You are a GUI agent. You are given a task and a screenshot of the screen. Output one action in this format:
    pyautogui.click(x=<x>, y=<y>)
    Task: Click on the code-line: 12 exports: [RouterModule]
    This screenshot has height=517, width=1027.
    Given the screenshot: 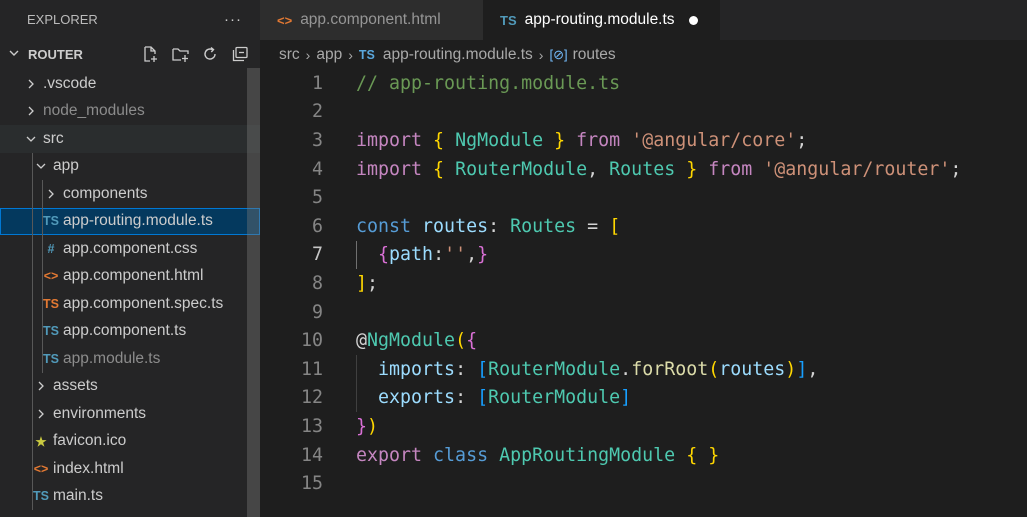 What is the action you would take?
    pyautogui.click(x=643, y=398)
    